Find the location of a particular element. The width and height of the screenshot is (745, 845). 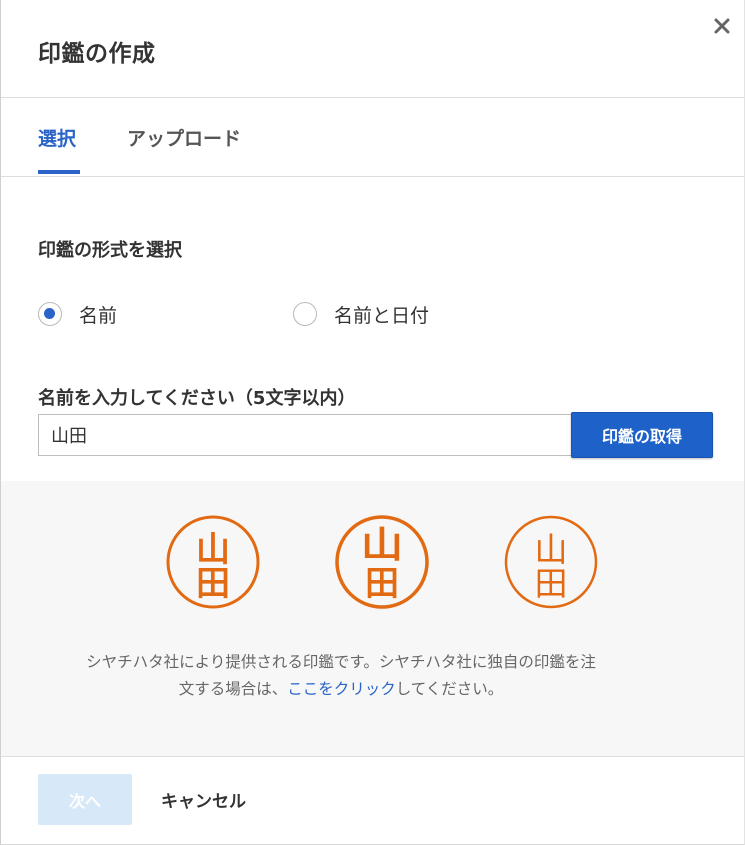

radio-option-name-and-date: 名前と日付 is located at coordinates (361, 314).